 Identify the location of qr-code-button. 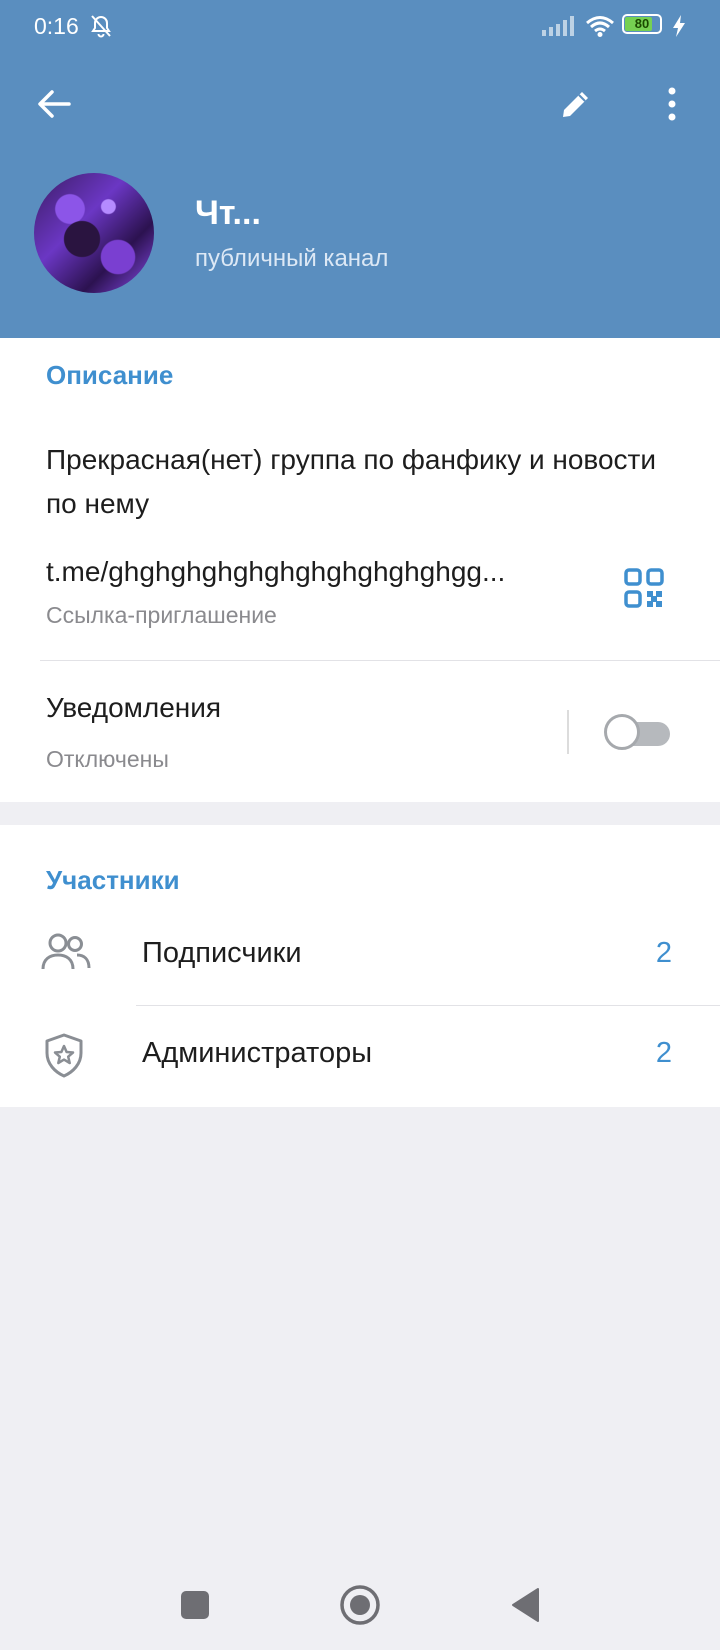
(649, 593).